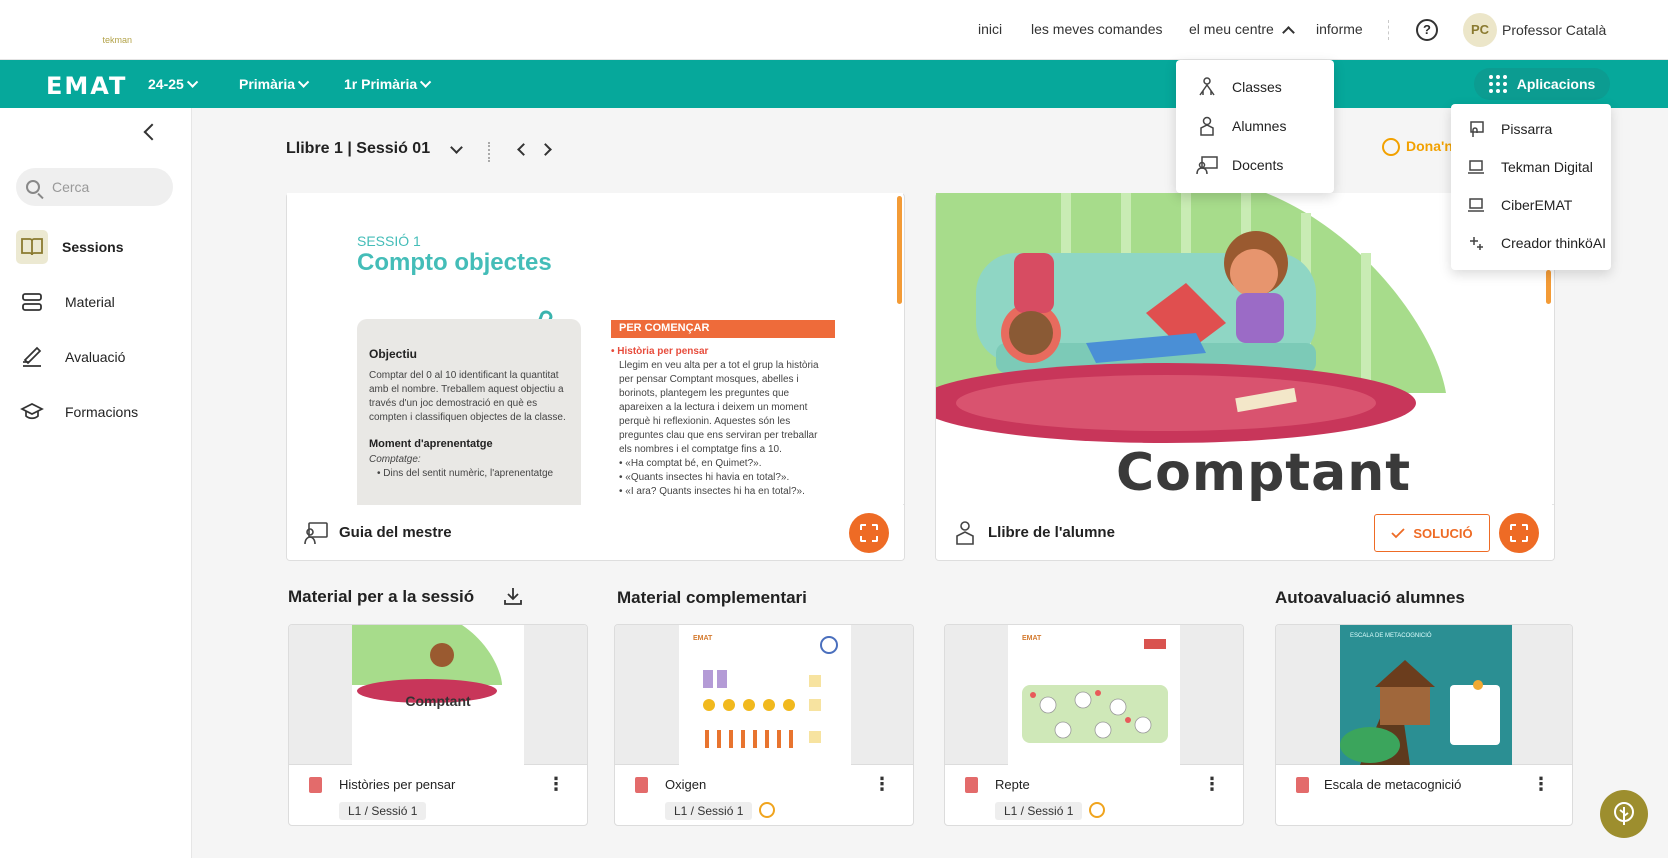  Describe the element at coordinates (1097, 29) in the screenshot. I see `nav-les-meves-comandes: les meves comandes` at that location.